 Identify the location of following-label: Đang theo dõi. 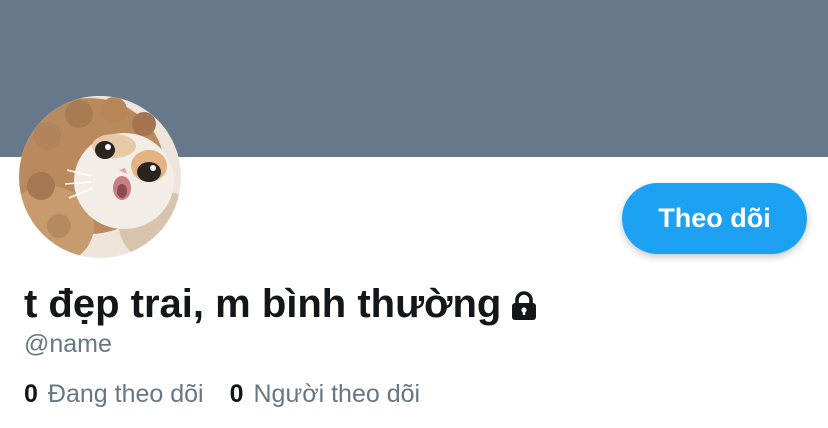
(125, 394).